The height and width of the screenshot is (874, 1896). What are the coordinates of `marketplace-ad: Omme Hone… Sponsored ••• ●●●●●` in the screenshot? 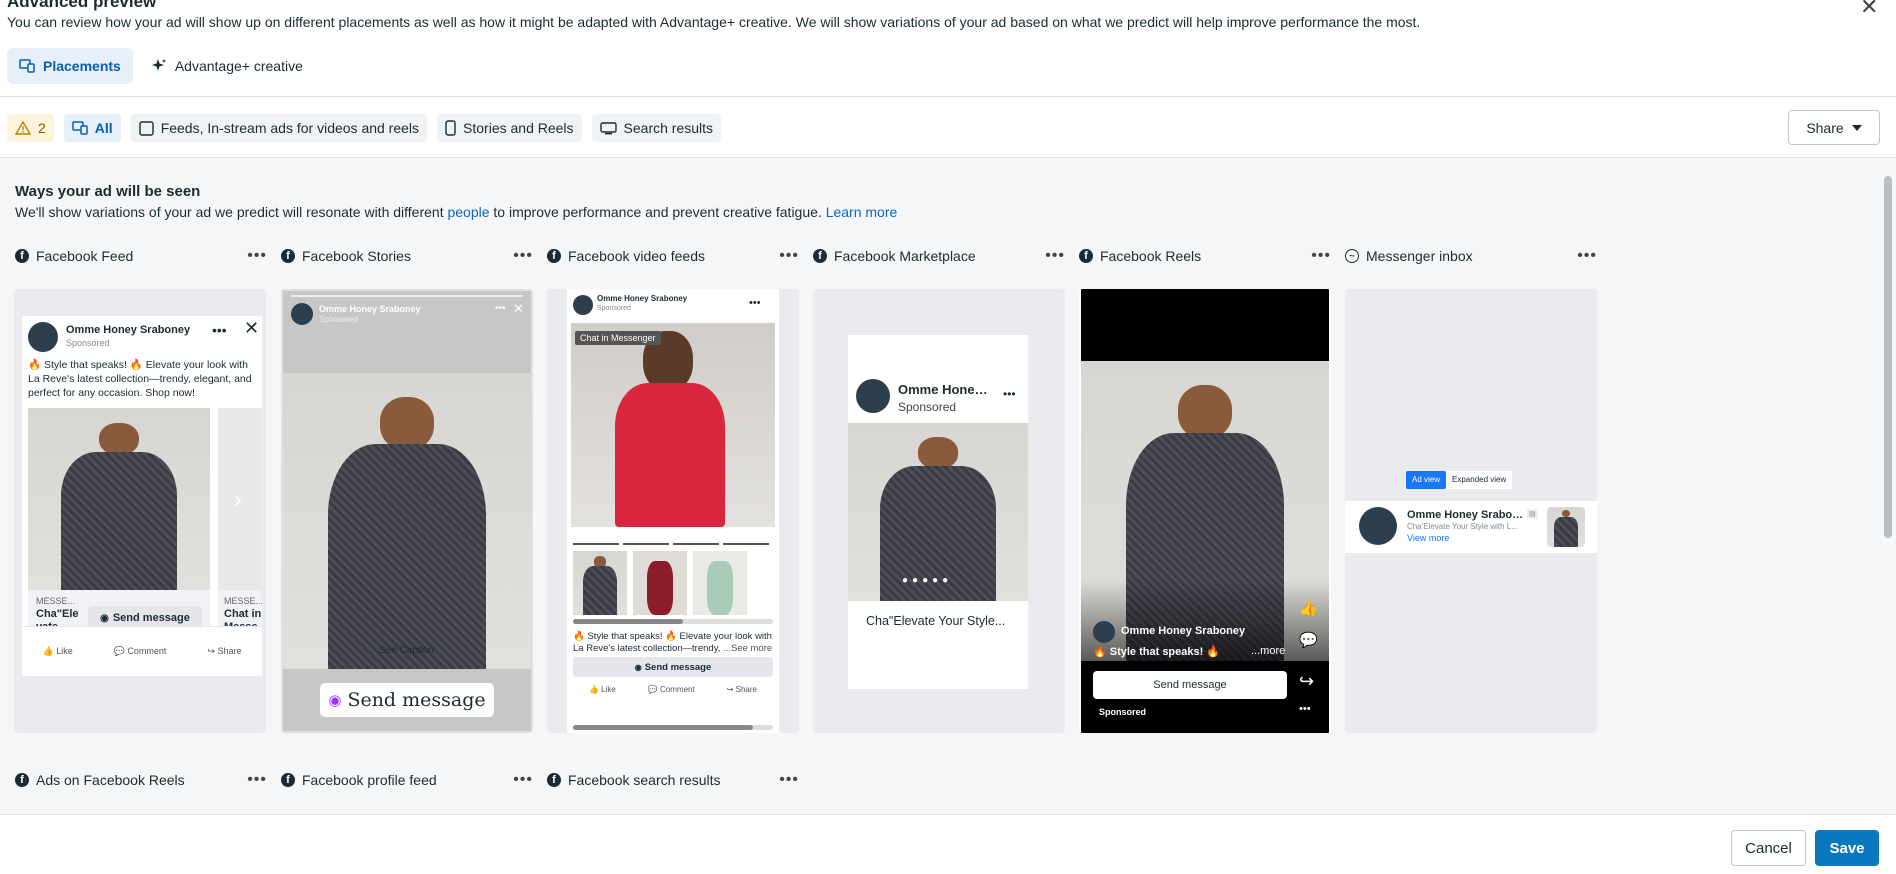 It's located at (938, 499).